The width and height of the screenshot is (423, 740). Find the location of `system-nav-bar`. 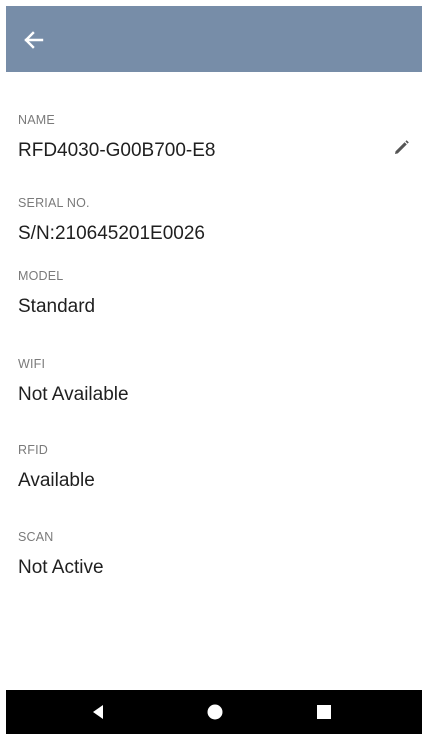

system-nav-bar is located at coordinates (214, 712).